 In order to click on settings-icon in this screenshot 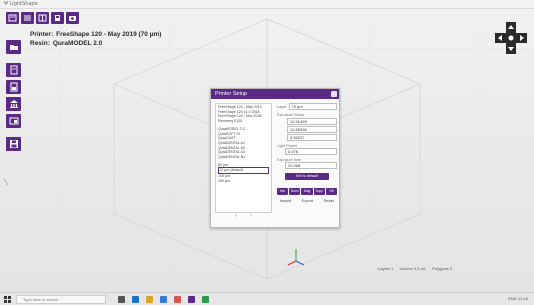, I will do `click(57, 18)`.